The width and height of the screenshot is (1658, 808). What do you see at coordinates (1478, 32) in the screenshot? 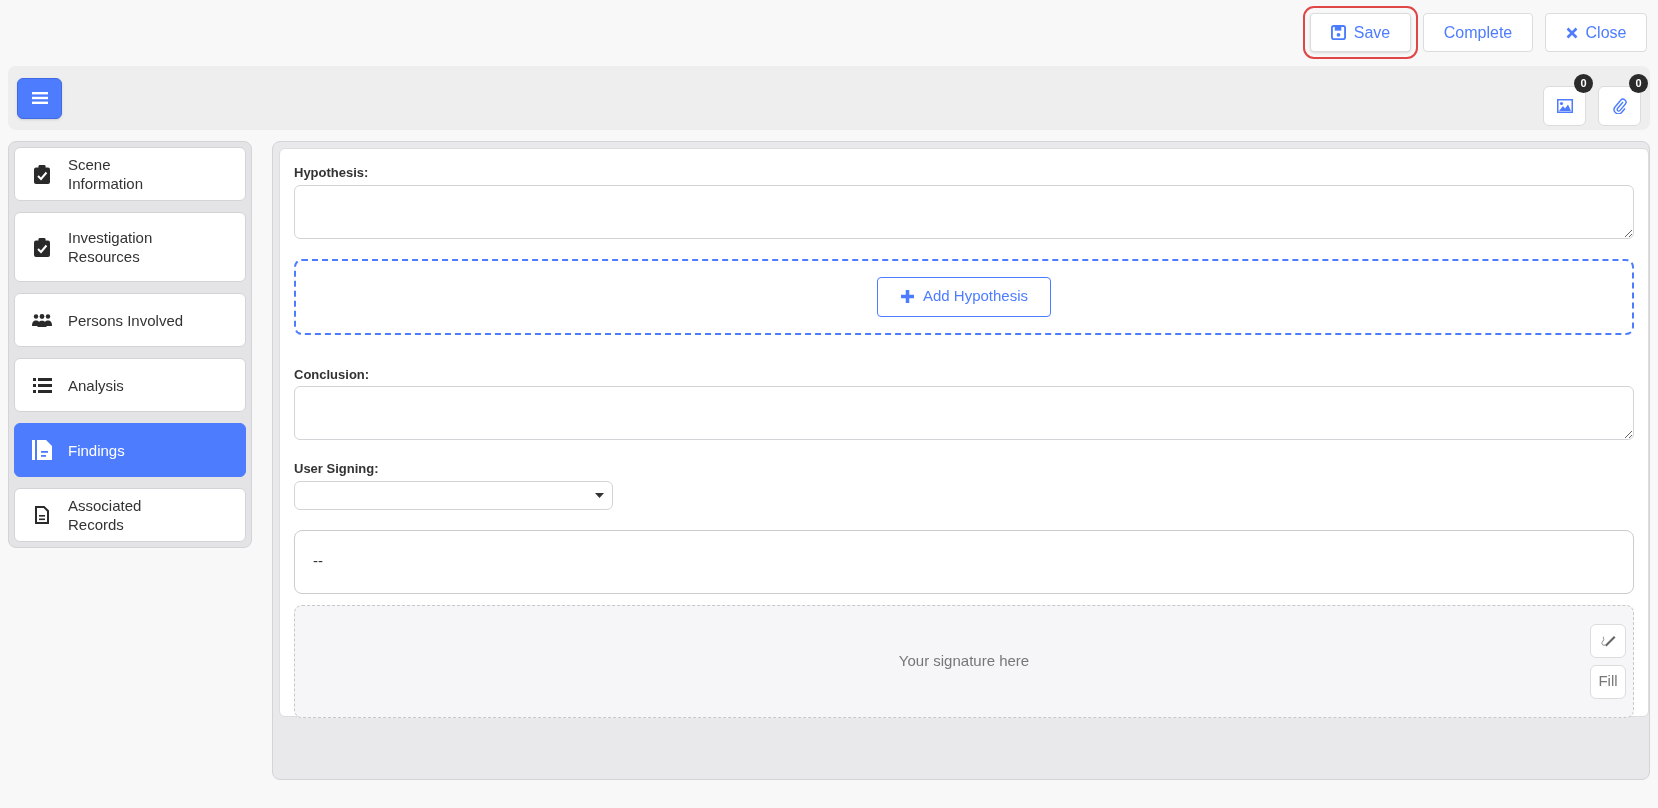
I see `complete-button: Complete` at bounding box center [1478, 32].